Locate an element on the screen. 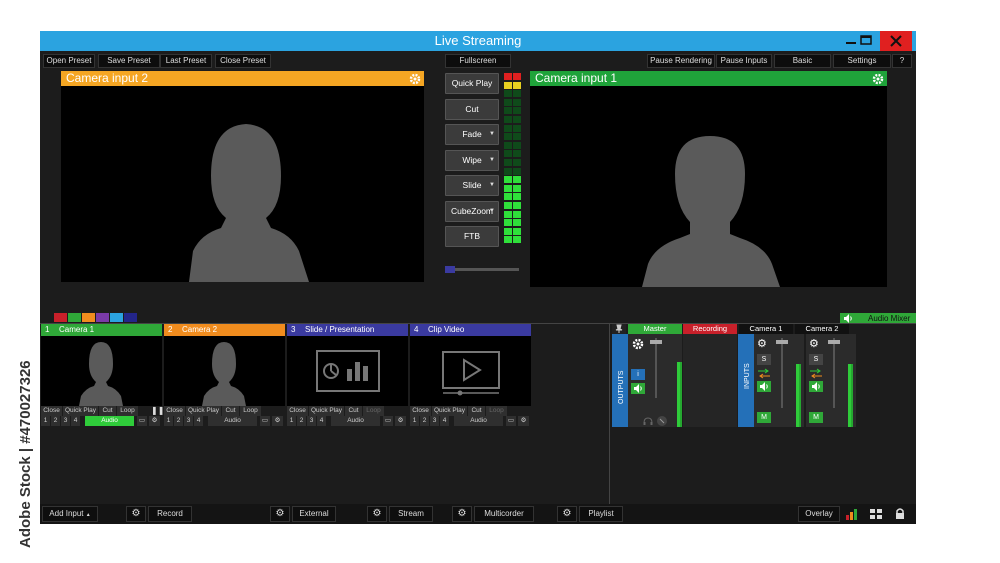  transition-slide-button: Slide ▼ is located at coordinates (472, 185).